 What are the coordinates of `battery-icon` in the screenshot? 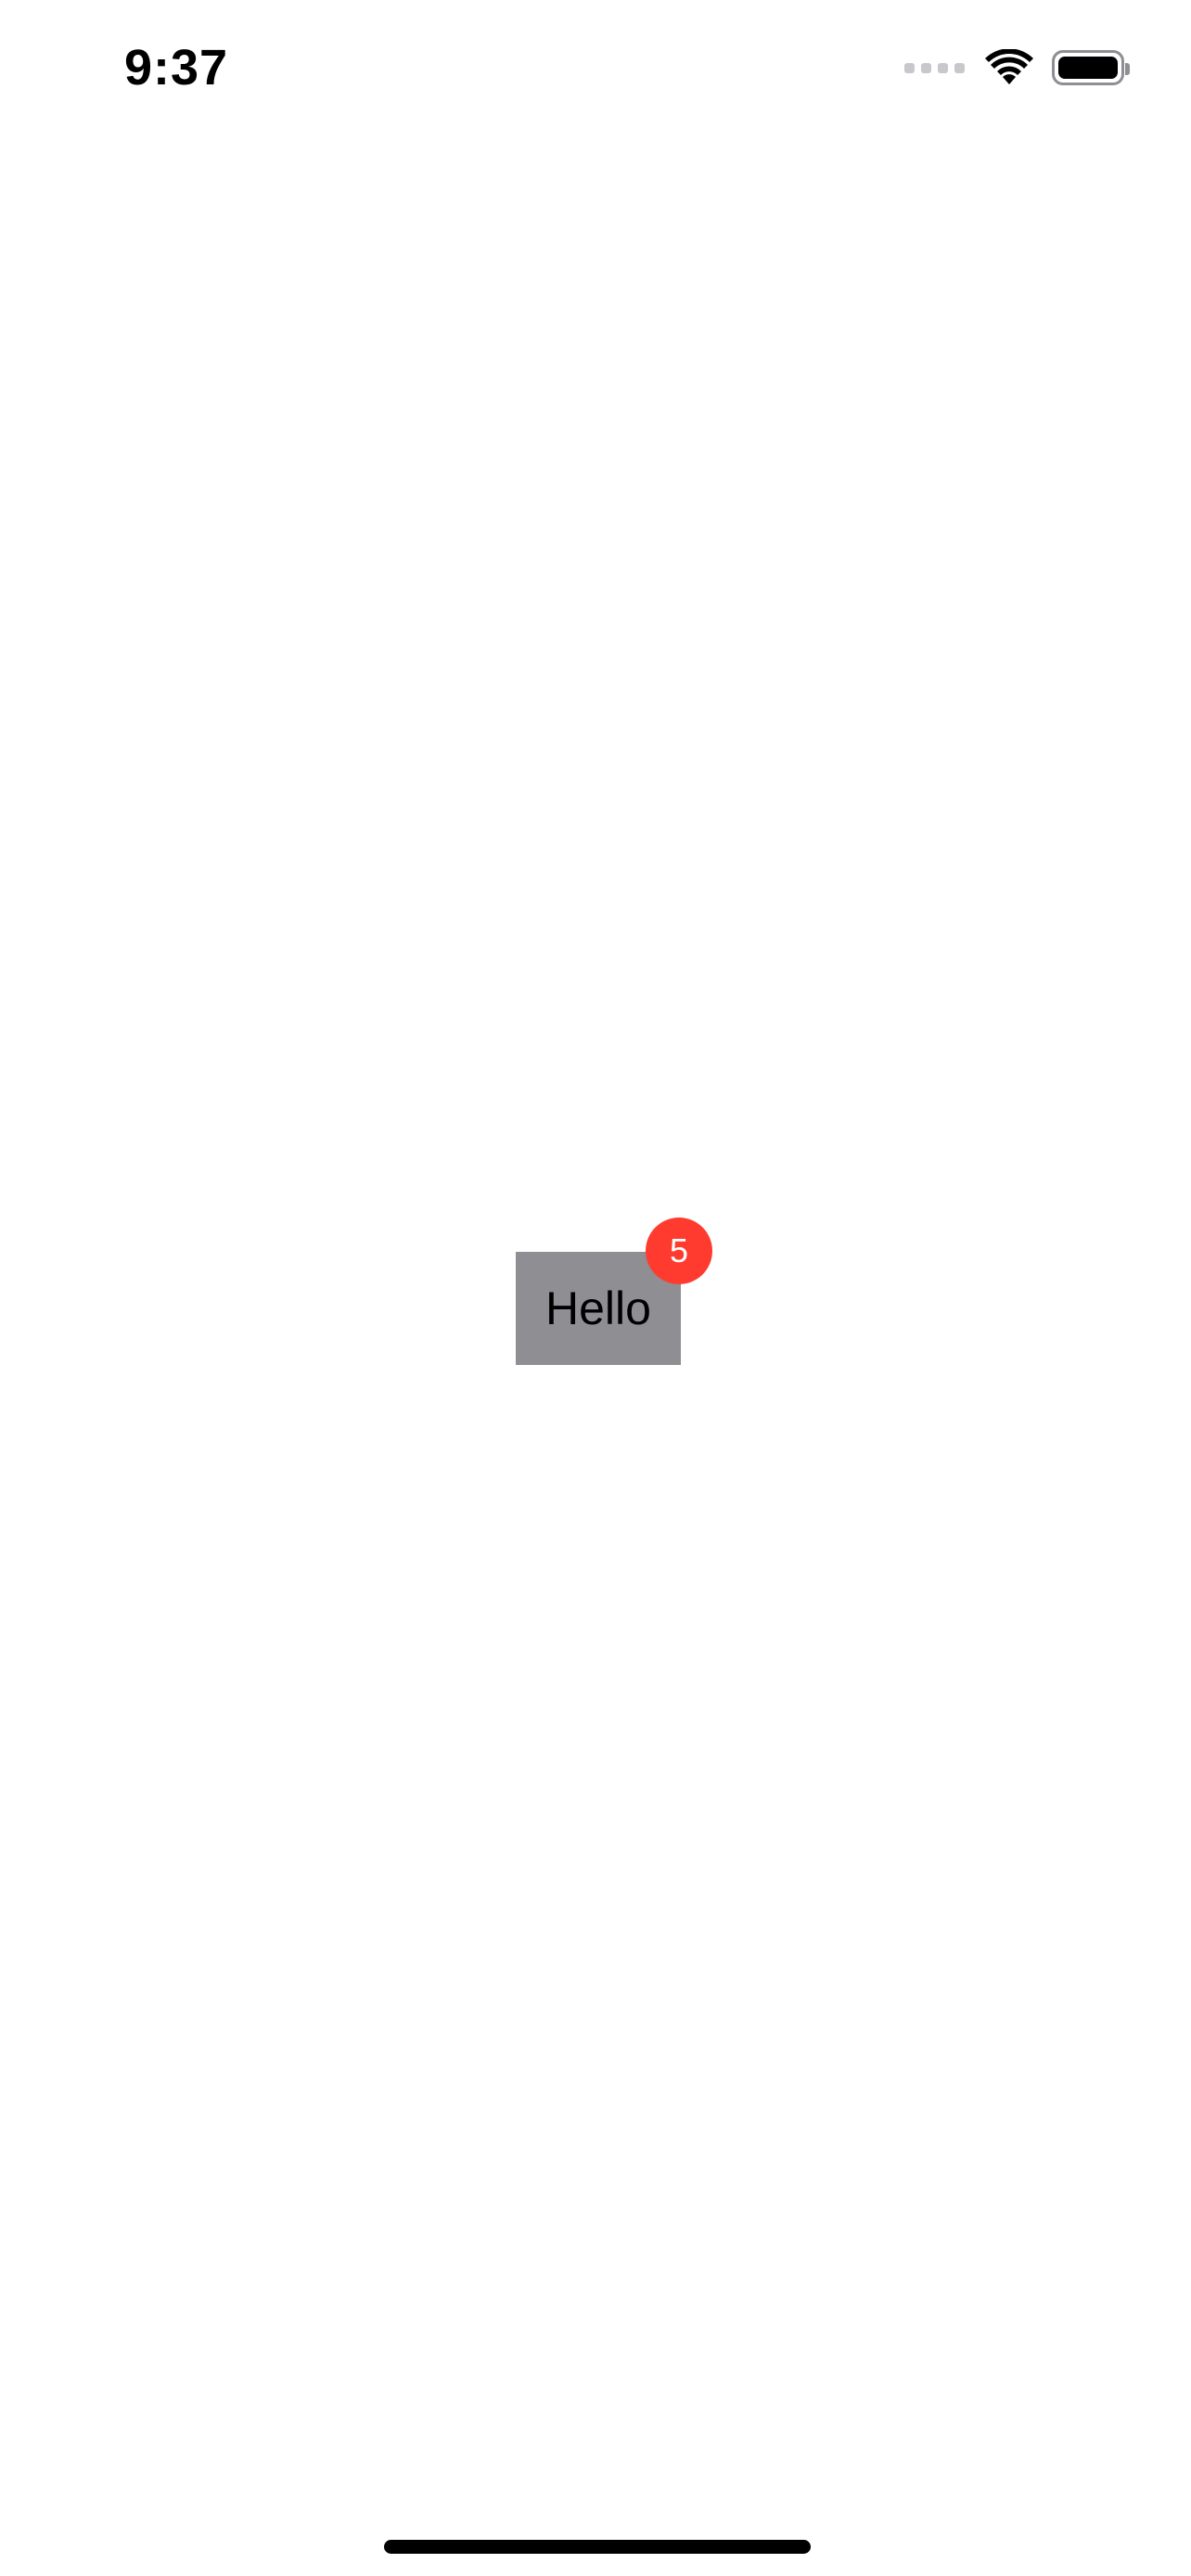 It's located at (1091, 67).